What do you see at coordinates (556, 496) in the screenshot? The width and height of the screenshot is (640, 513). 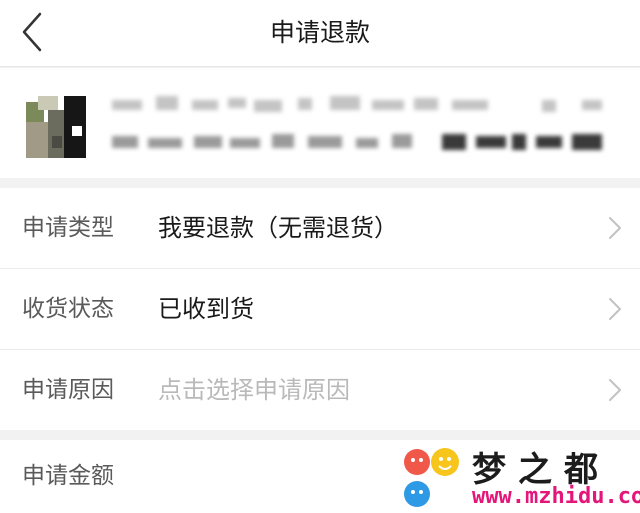 I see `watermark-url: www.mzhidu.com` at bounding box center [556, 496].